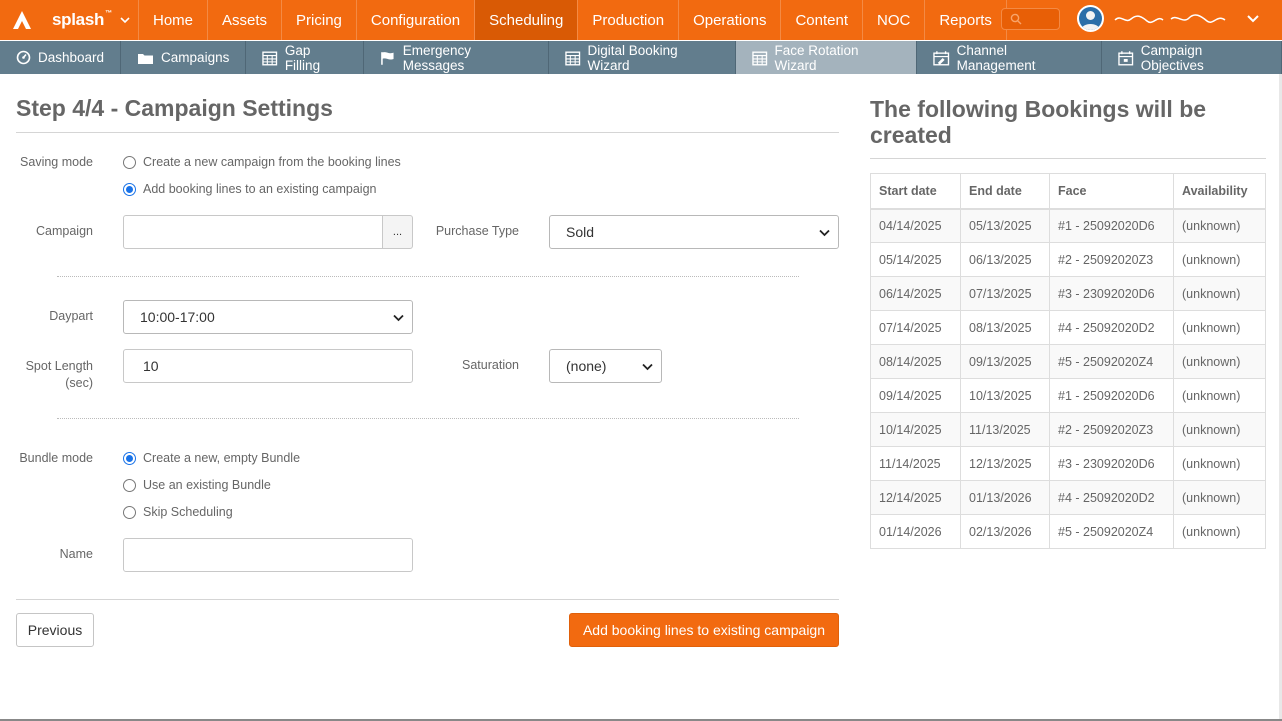  I want to click on daypart-label: Daypart, so click(71, 316).